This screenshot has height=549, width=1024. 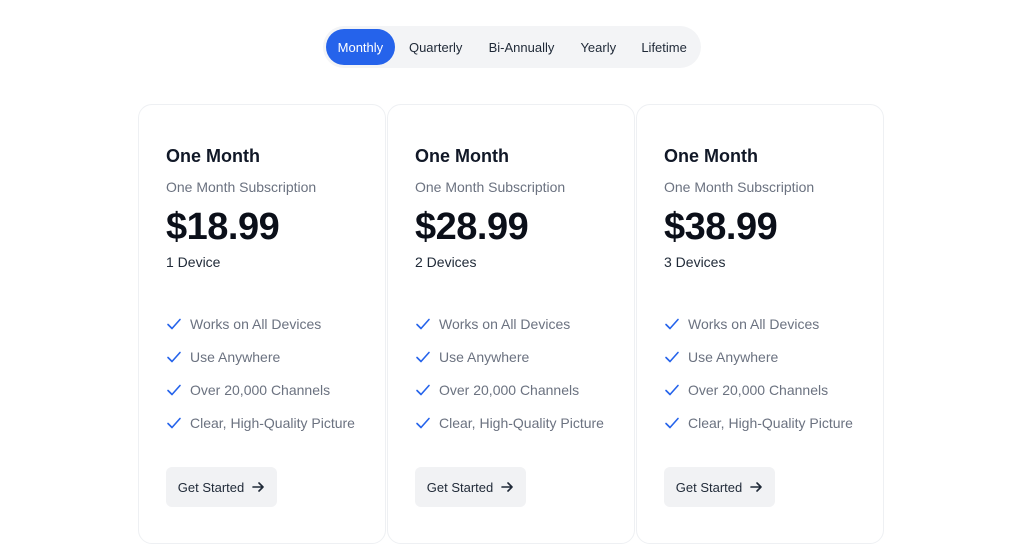 I want to click on plan-devices: 2 Devices, so click(x=446, y=262).